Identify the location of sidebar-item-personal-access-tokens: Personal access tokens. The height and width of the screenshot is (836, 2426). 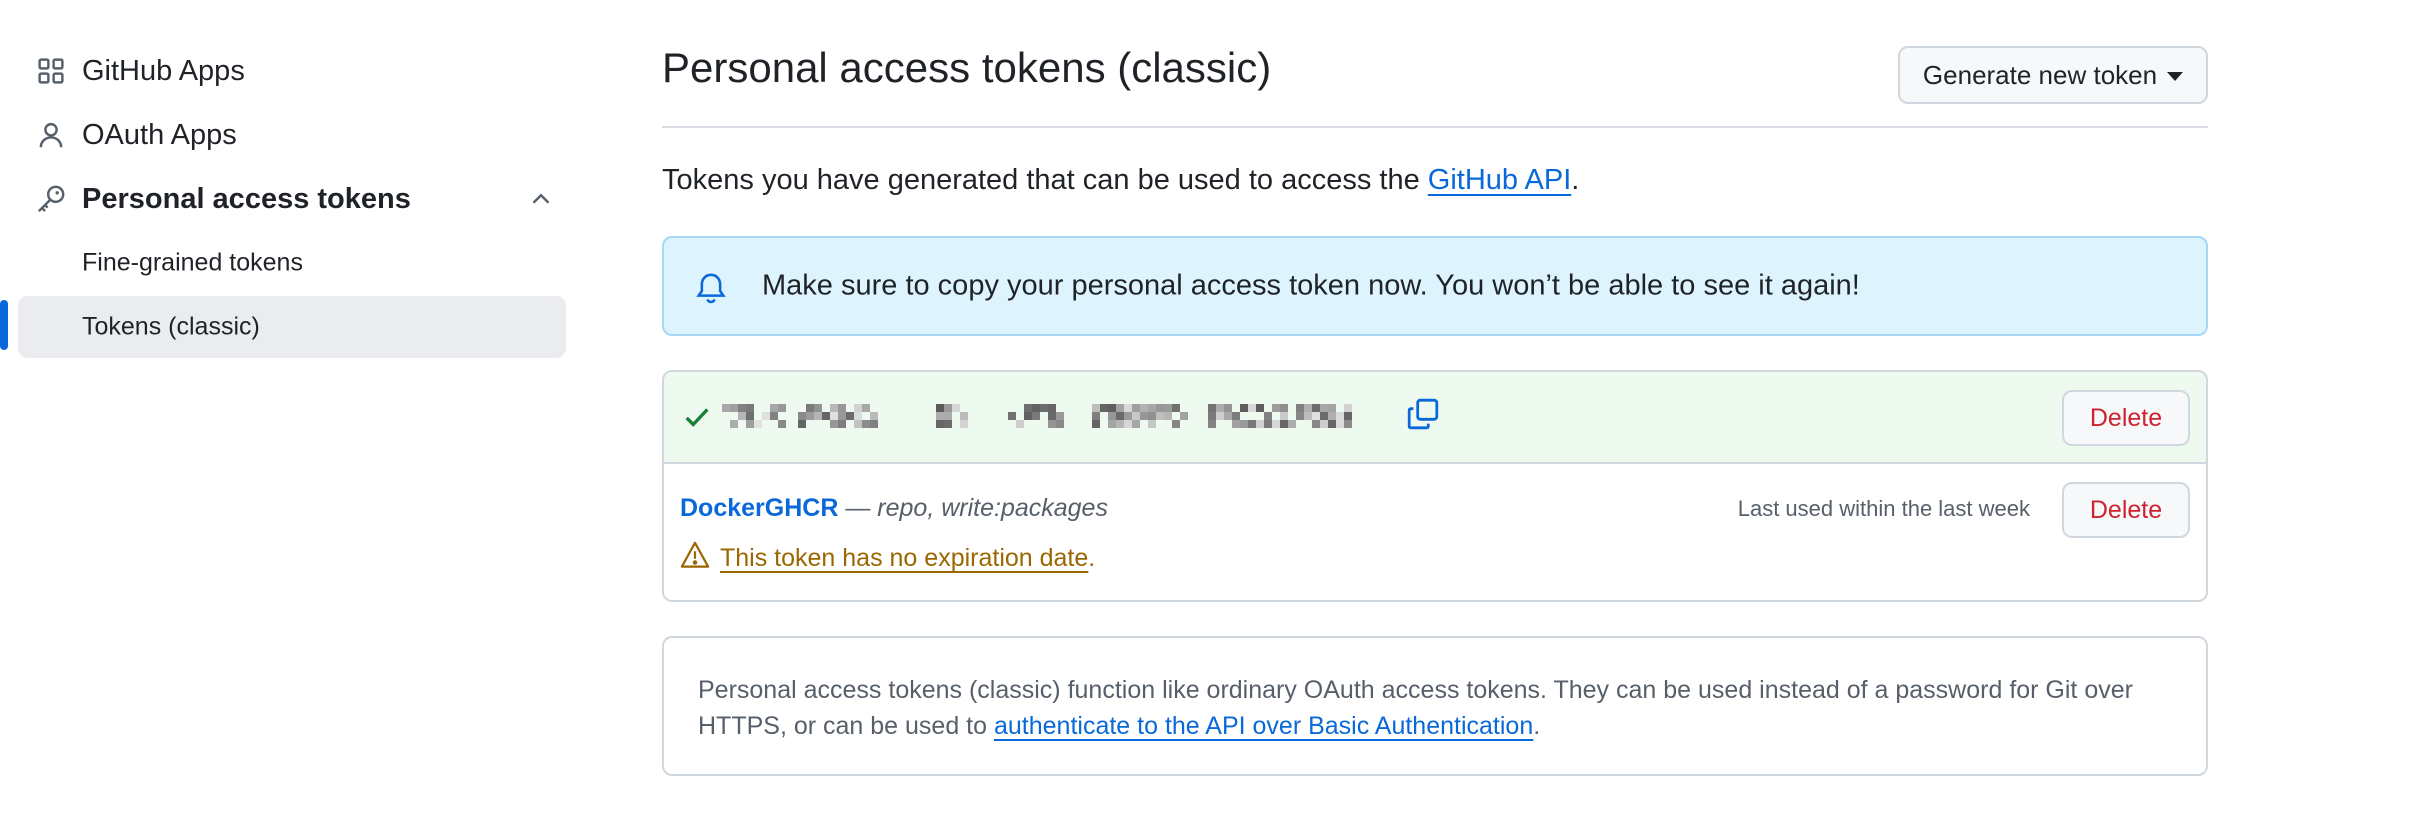
(292, 199).